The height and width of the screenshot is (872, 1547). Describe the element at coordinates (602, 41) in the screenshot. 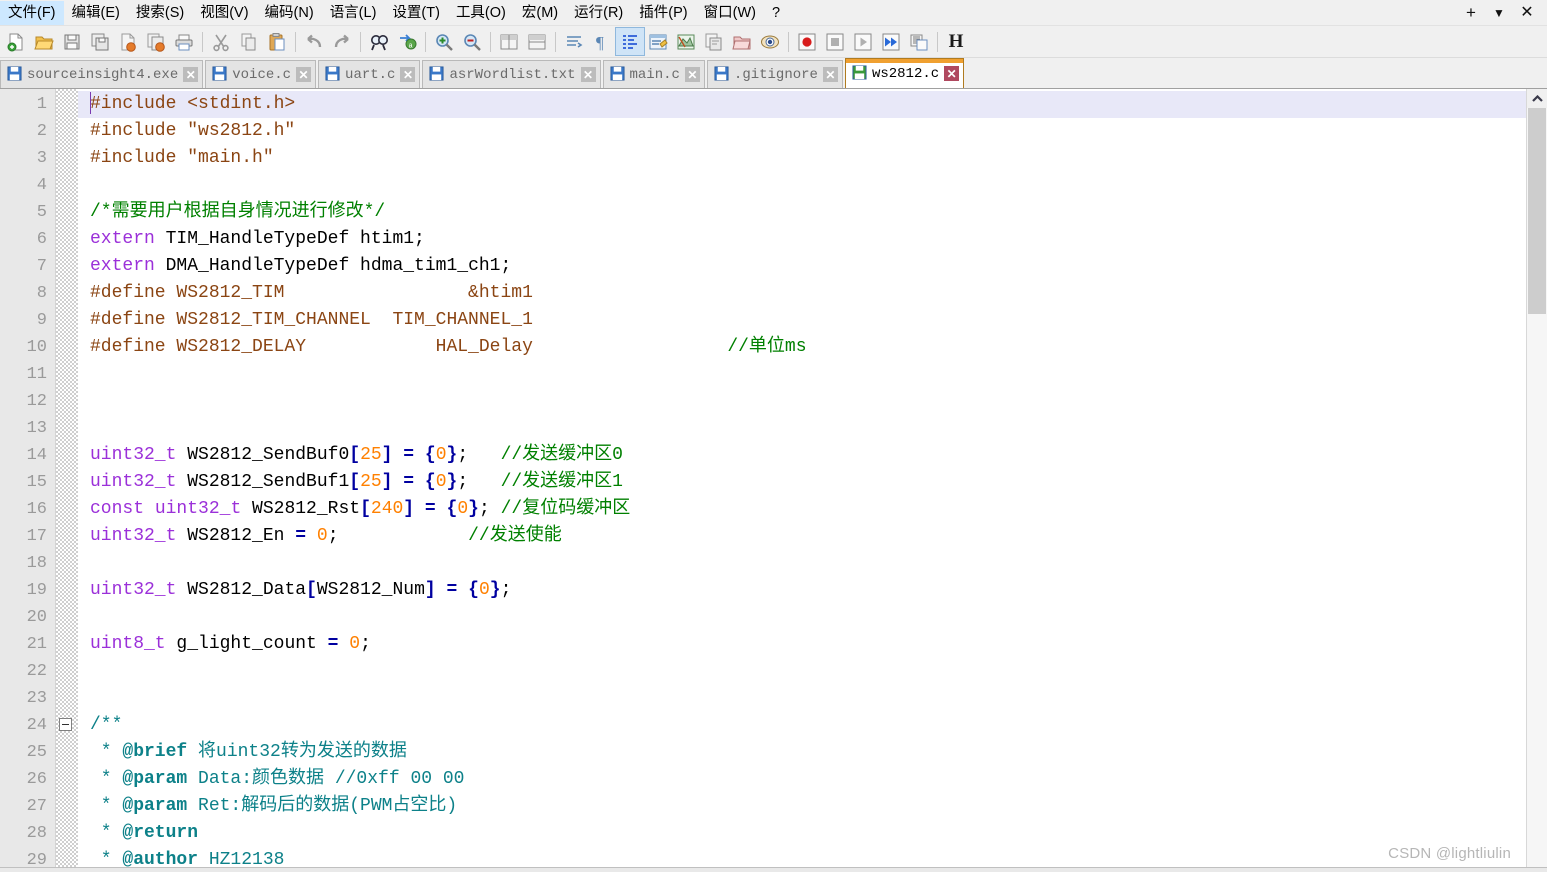

I see `show-all-characters-icon: ¶` at that location.